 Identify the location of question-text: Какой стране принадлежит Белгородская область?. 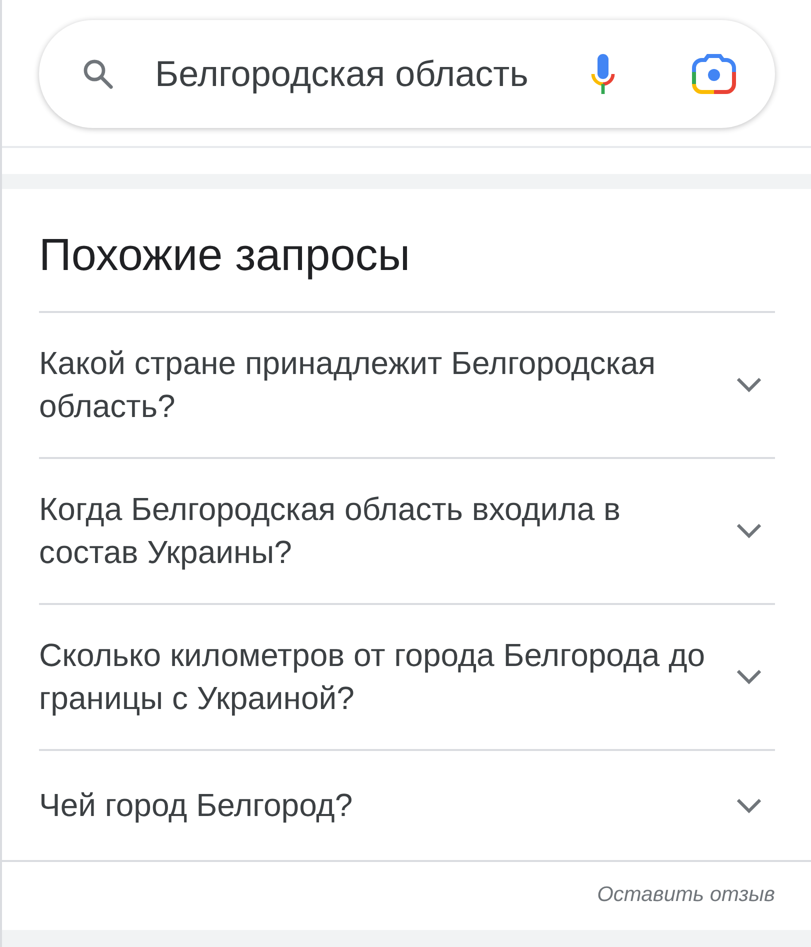
(348, 385).